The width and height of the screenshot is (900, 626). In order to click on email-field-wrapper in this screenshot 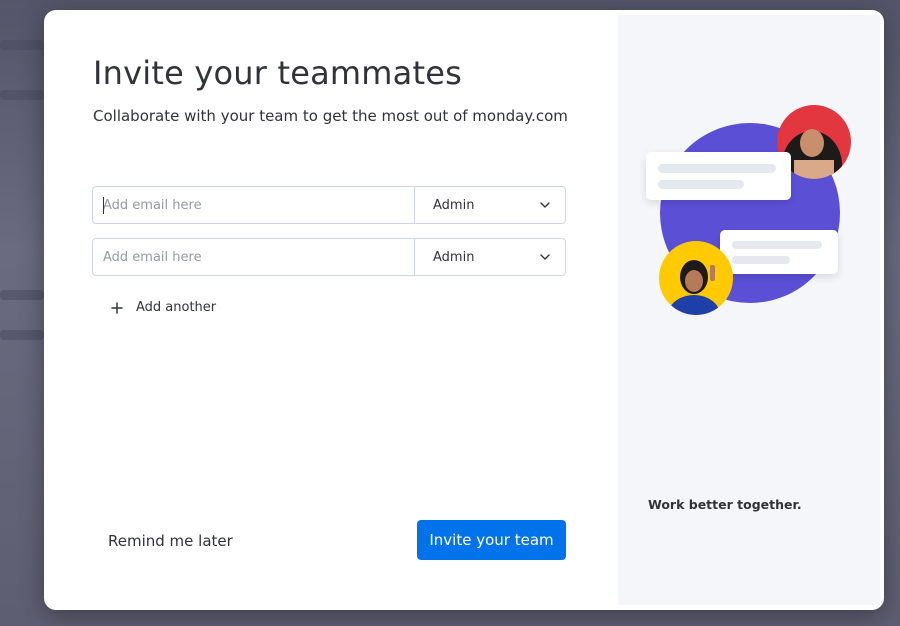, I will do `click(254, 205)`.